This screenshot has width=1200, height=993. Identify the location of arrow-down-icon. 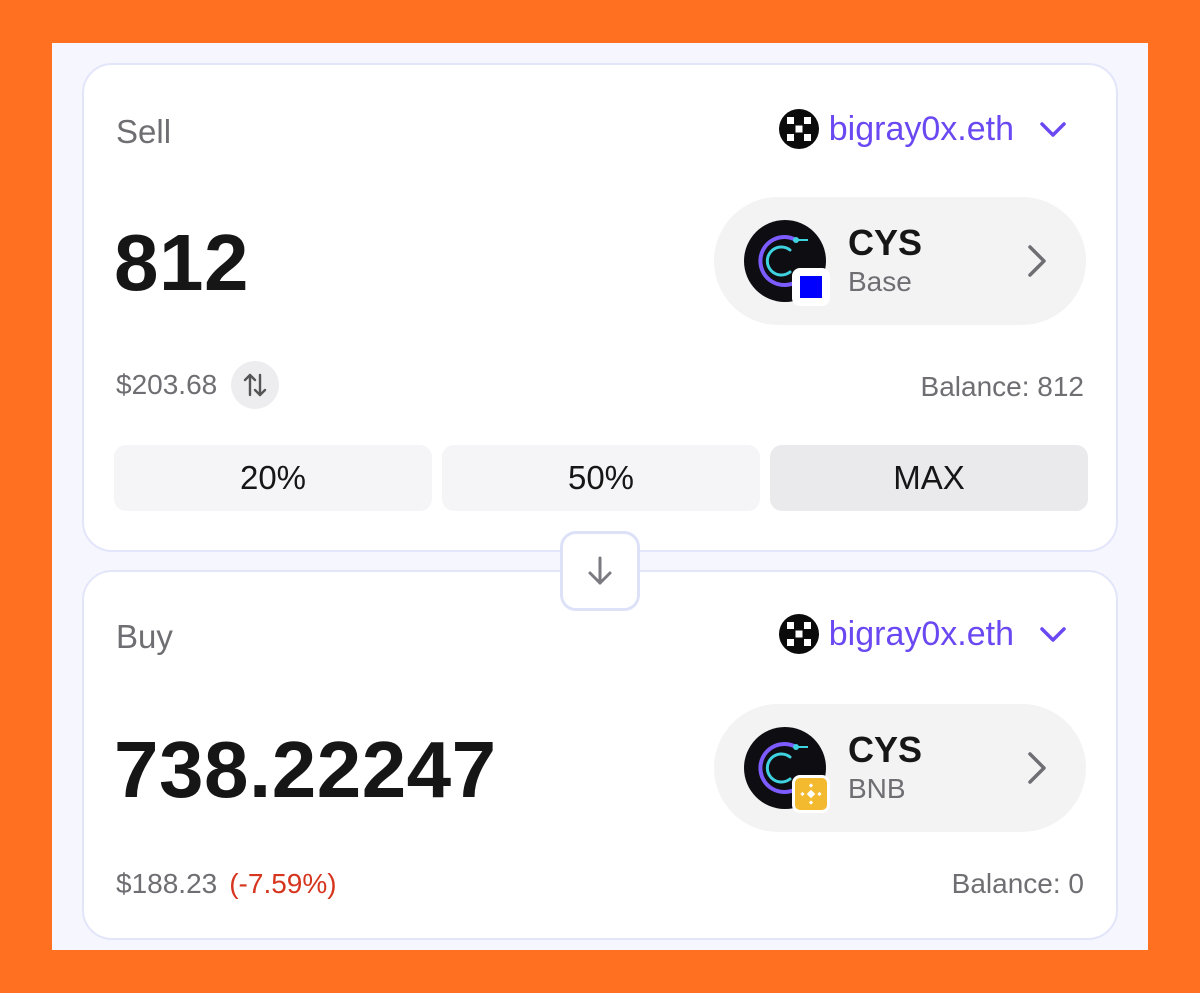
(600, 570).